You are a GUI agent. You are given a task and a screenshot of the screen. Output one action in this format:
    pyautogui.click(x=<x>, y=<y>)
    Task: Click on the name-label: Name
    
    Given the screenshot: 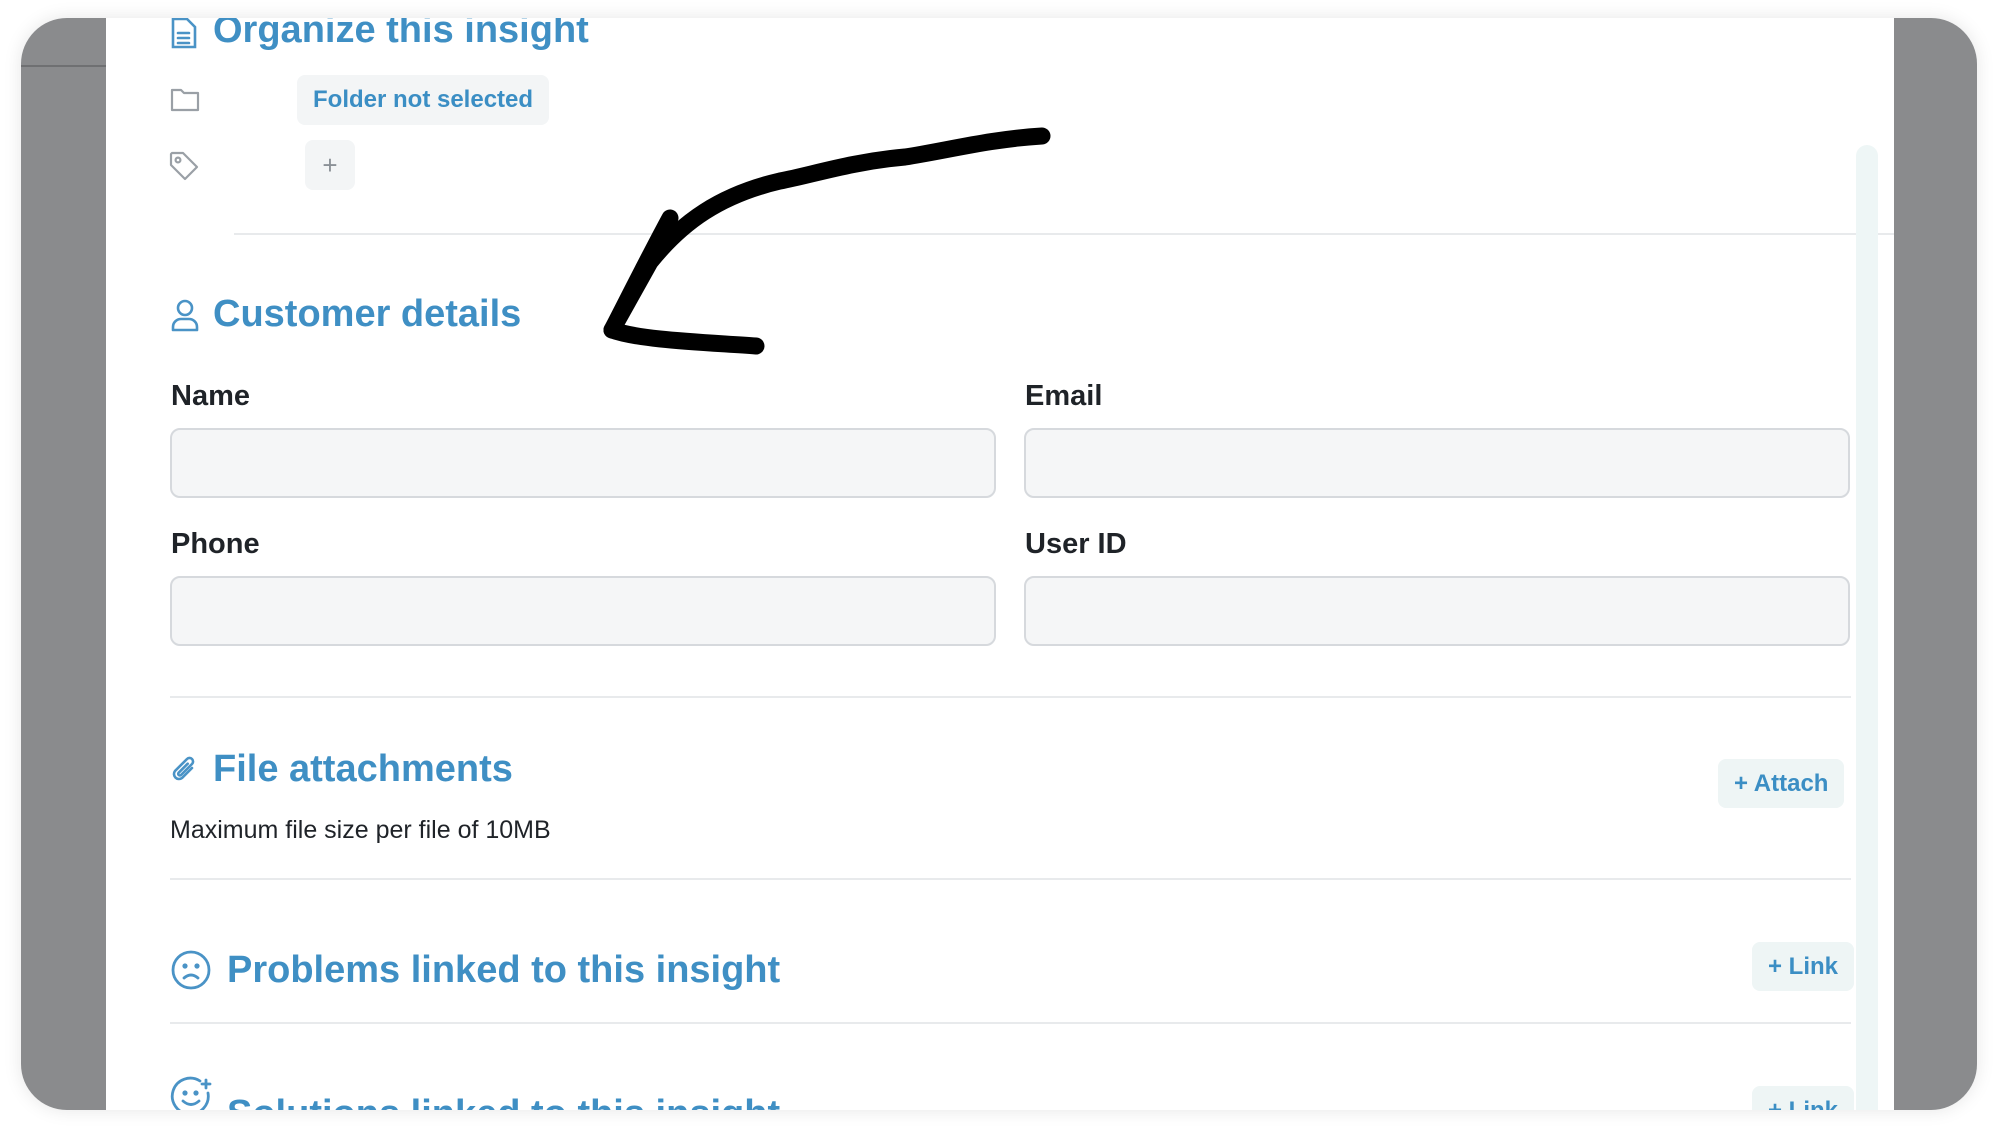 What is the action you would take?
    pyautogui.click(x=210, y=396)
    